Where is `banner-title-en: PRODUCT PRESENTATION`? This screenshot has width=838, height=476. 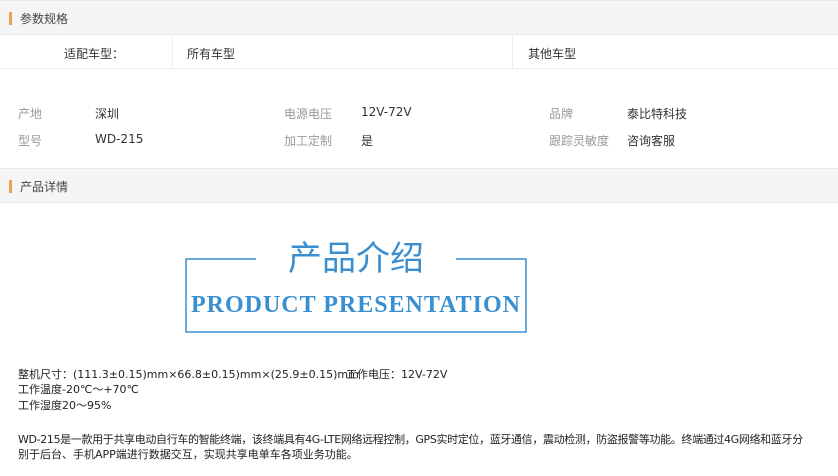 banner-title-en: PRODUCT PRESENTATION is located at coordinates (356, 305).